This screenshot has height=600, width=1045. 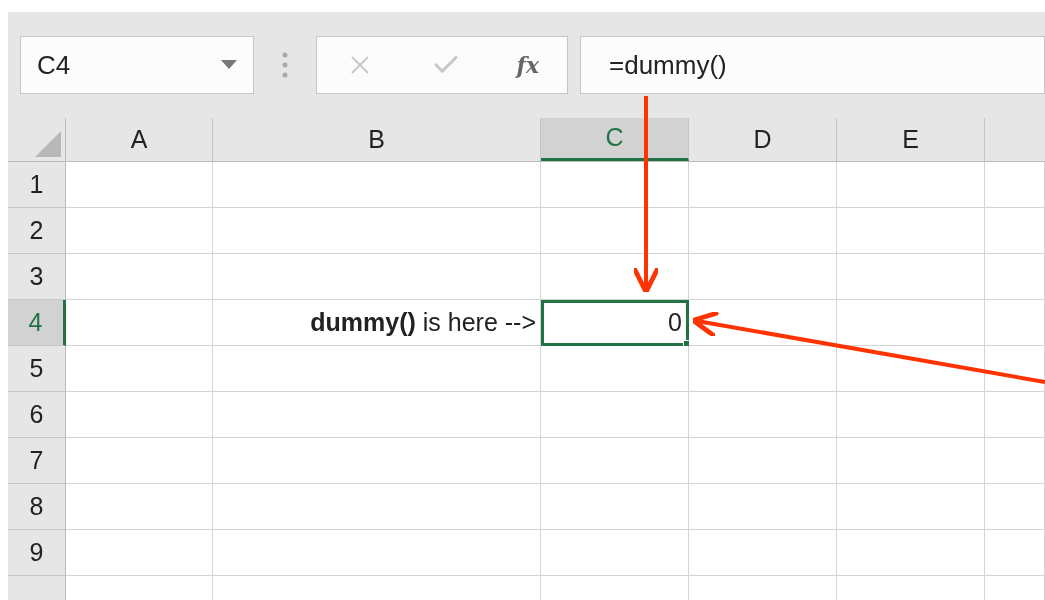 What do you see at coordinates (911, 139) in the screenshot?
I see `column-header: E` at bounding box center [911, 139].